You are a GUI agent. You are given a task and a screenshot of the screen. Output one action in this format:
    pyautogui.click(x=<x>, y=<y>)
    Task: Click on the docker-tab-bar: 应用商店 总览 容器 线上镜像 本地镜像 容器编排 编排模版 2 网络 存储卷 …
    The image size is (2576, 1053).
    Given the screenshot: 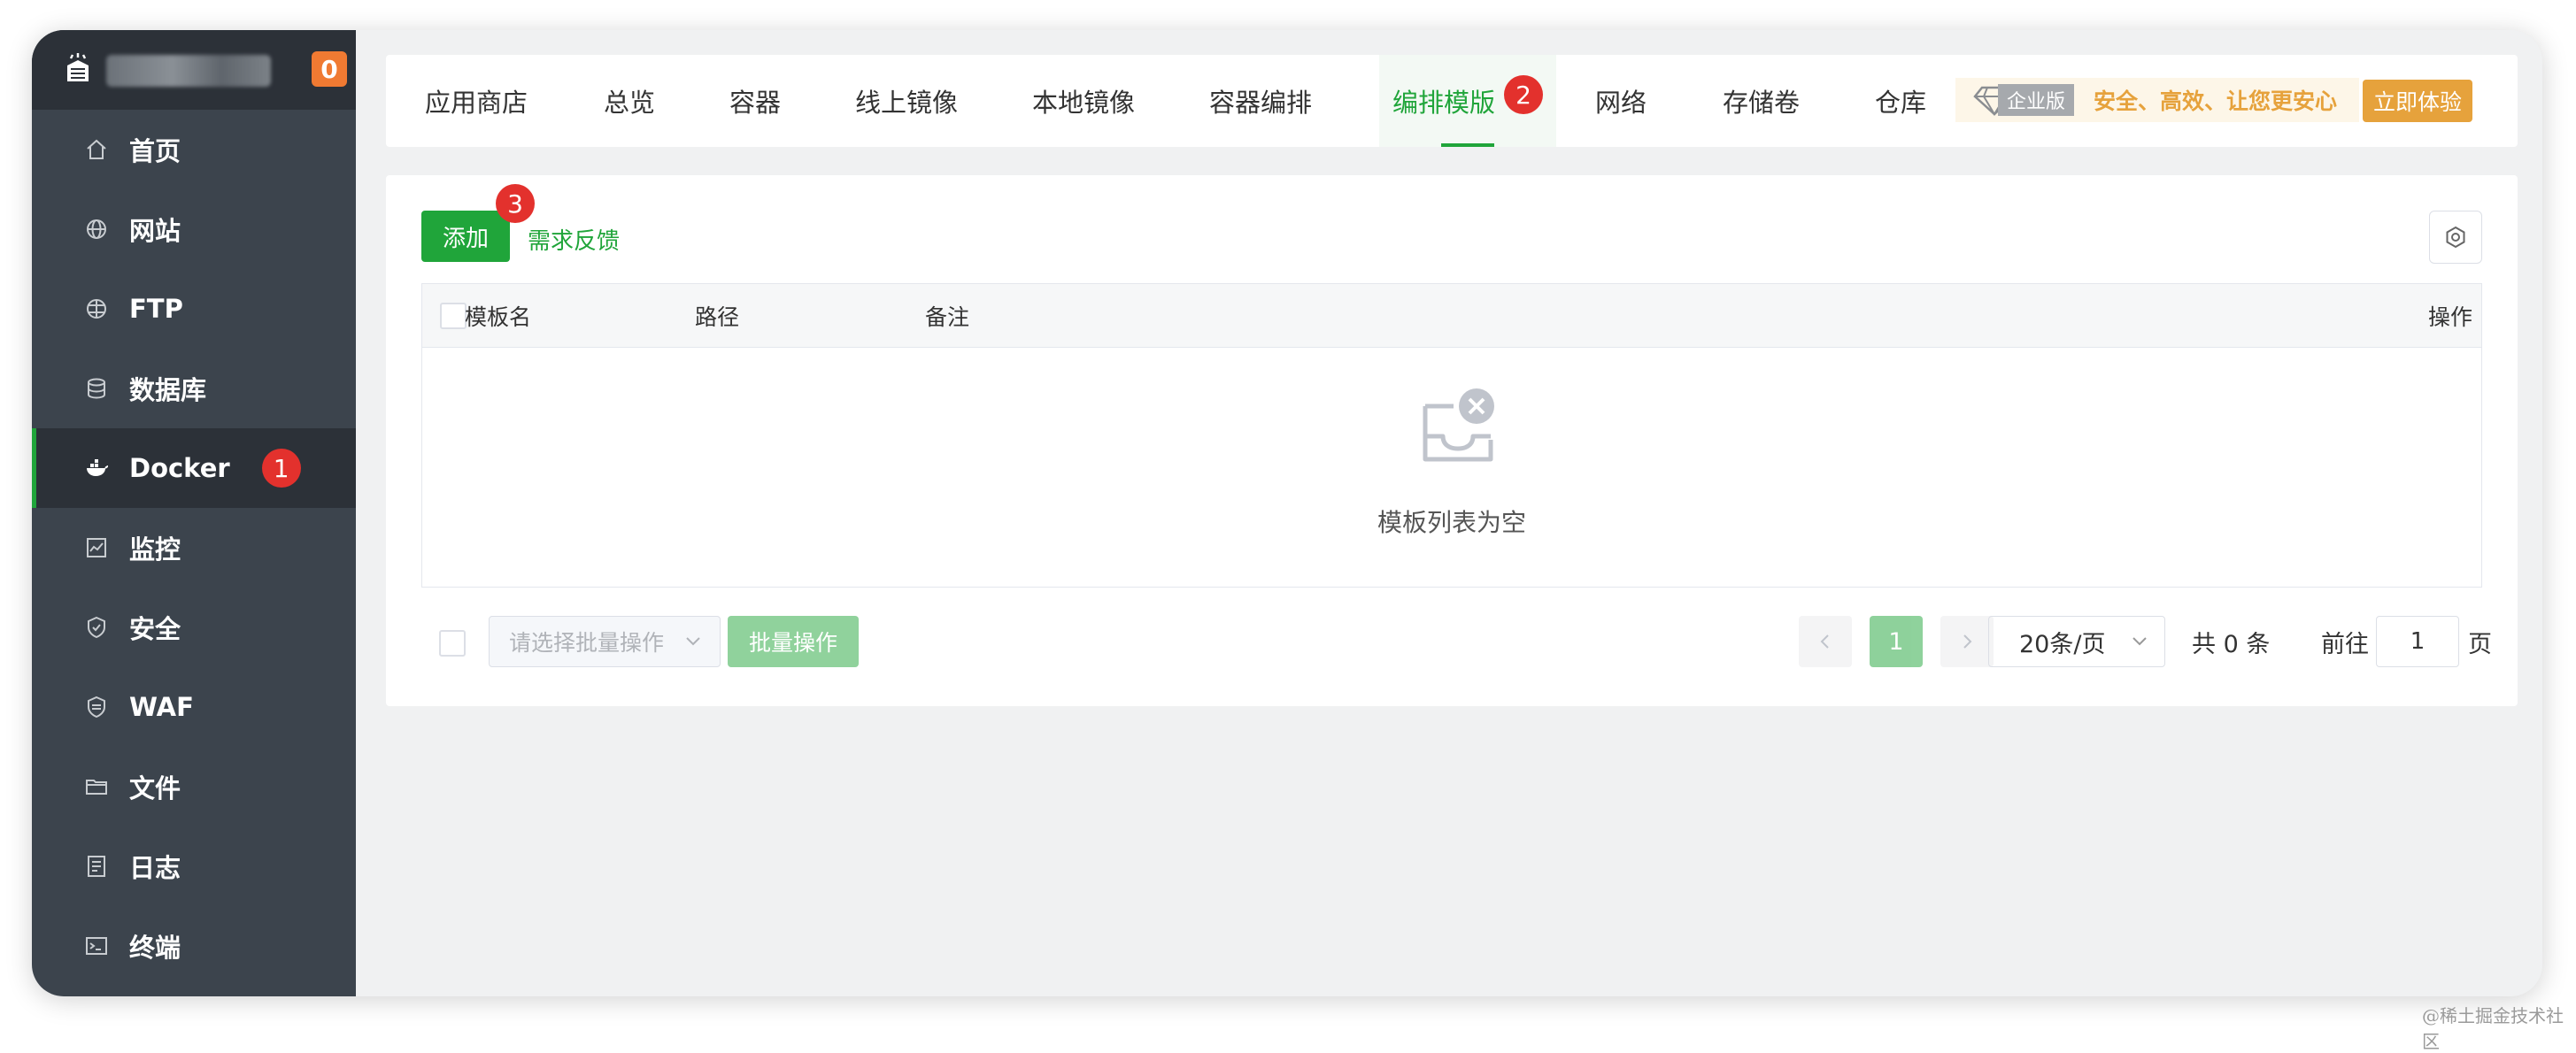 What is the action you would take?
    pyautogui.click(x=1452, y=101)
    